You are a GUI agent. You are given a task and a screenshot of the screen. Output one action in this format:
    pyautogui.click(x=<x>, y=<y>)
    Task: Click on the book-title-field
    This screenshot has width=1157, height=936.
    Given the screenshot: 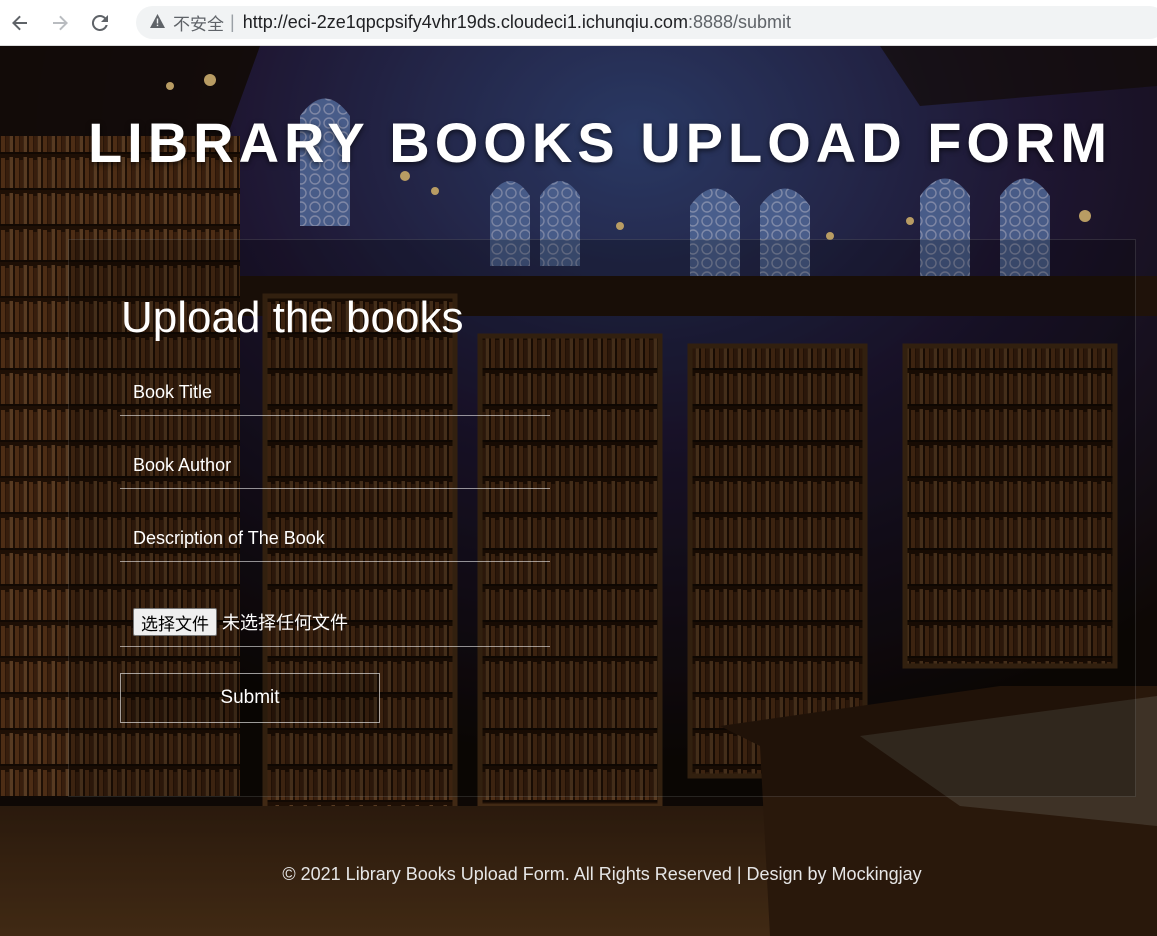 What is the action you would take?
    pyautogui.click(x=335, y=392)
    